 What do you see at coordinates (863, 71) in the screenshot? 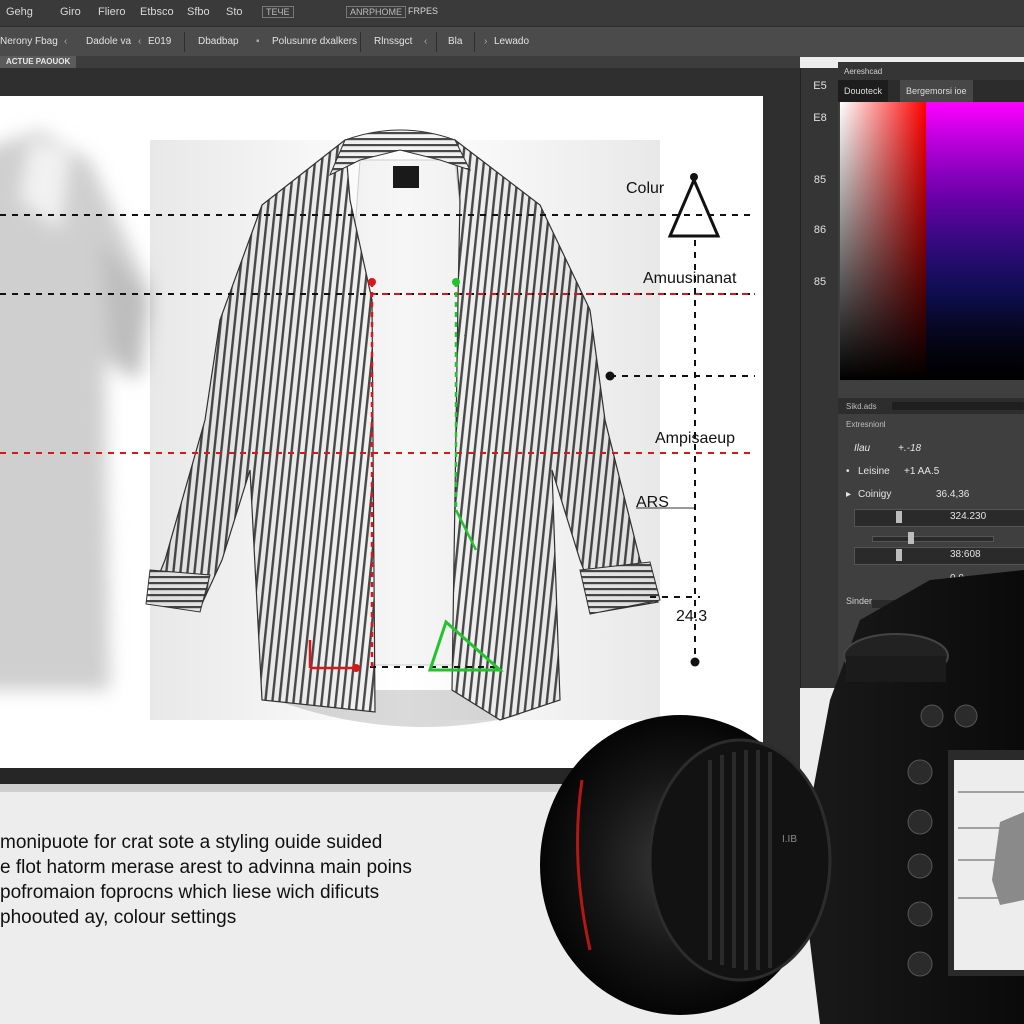
I see `panel-header-label: Aereshcad` at bounding box center [863, 71].